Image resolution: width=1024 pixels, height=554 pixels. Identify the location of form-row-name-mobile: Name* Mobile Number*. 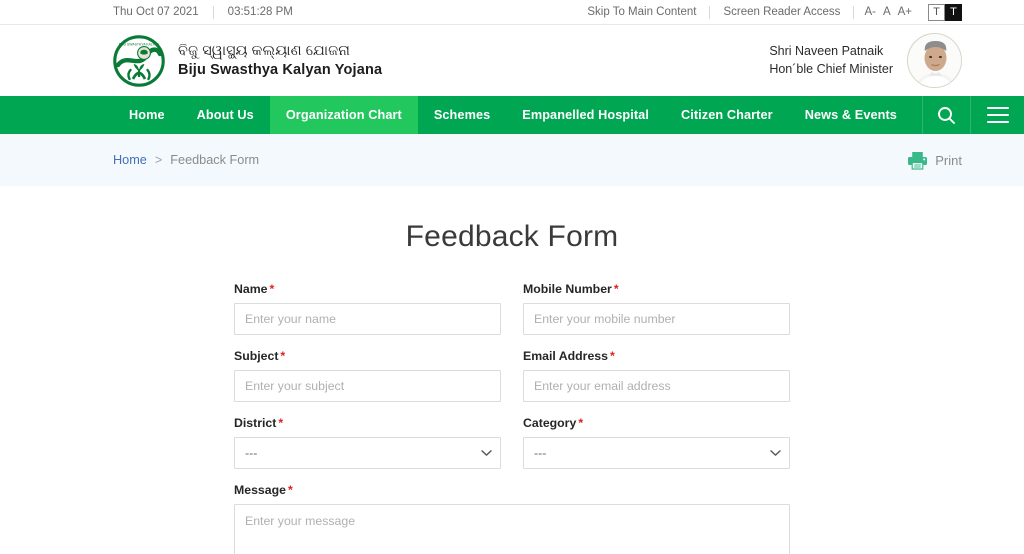
(512, 308).